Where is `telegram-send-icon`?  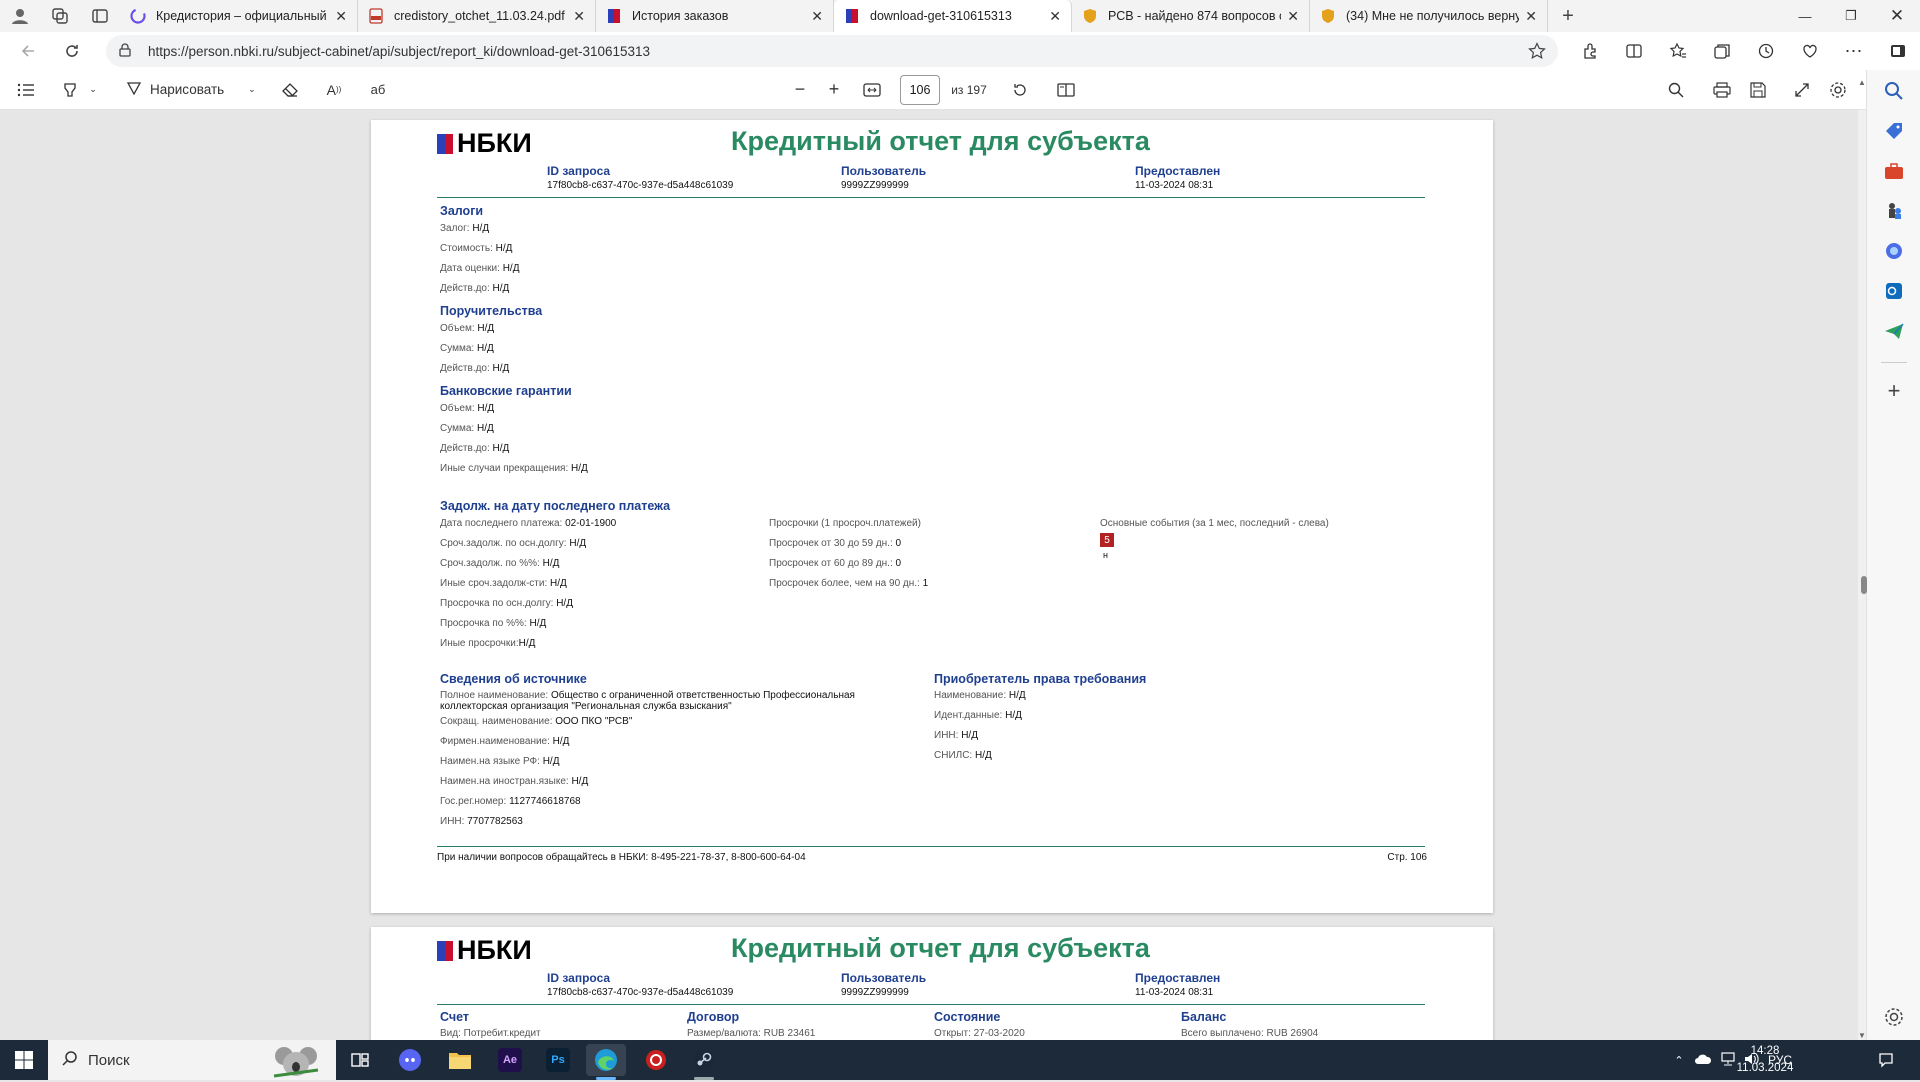 telegram-send-icon is located at coordinates (1894, 331).